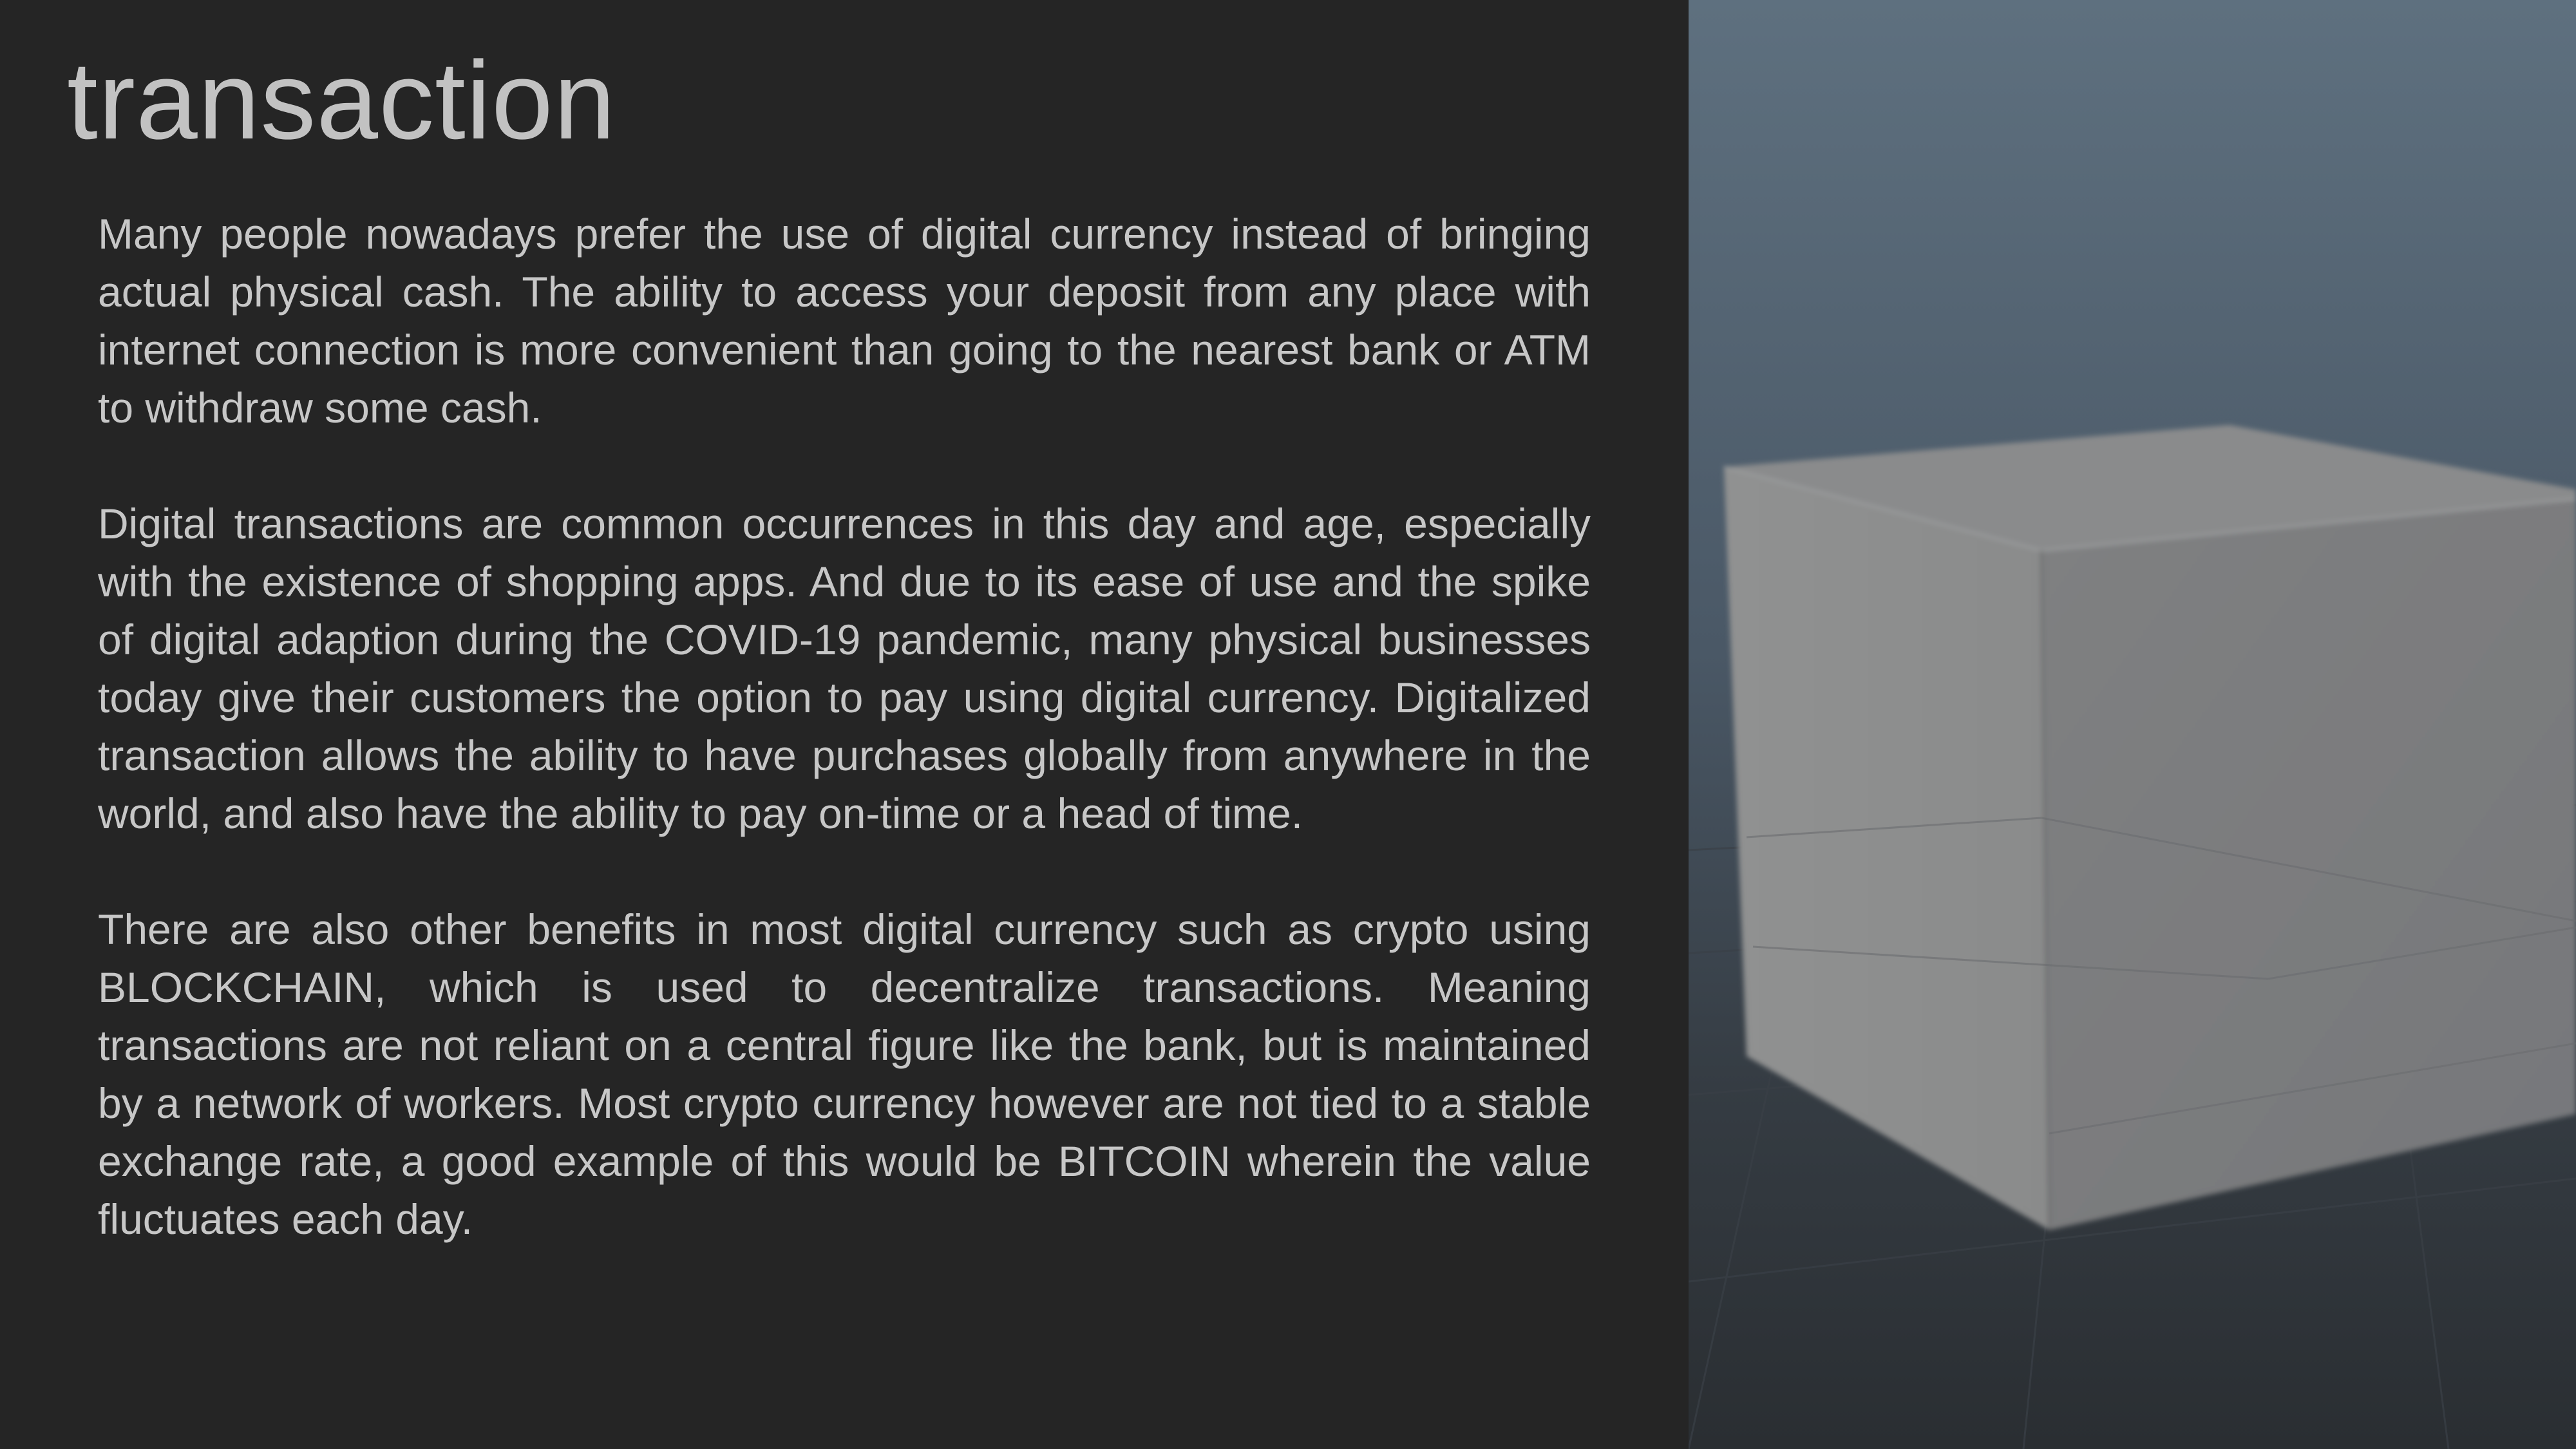  Describe the element at coordinates (341, 100) in the screenshot. I see `slide-title: transaction` at that location.